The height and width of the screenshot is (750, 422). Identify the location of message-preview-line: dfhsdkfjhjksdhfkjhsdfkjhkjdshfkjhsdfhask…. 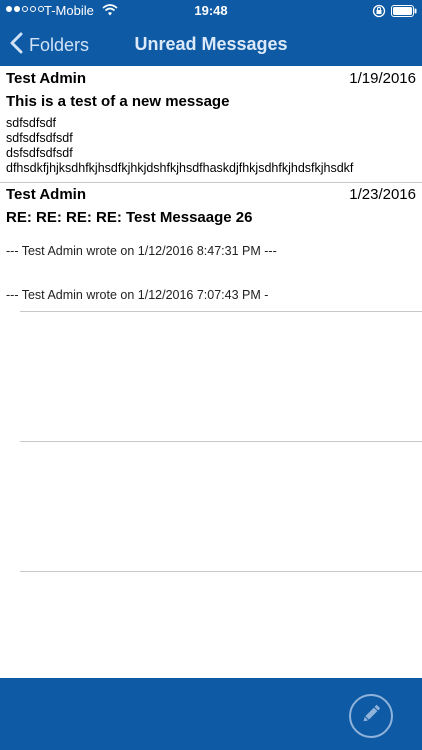
(180, 168).